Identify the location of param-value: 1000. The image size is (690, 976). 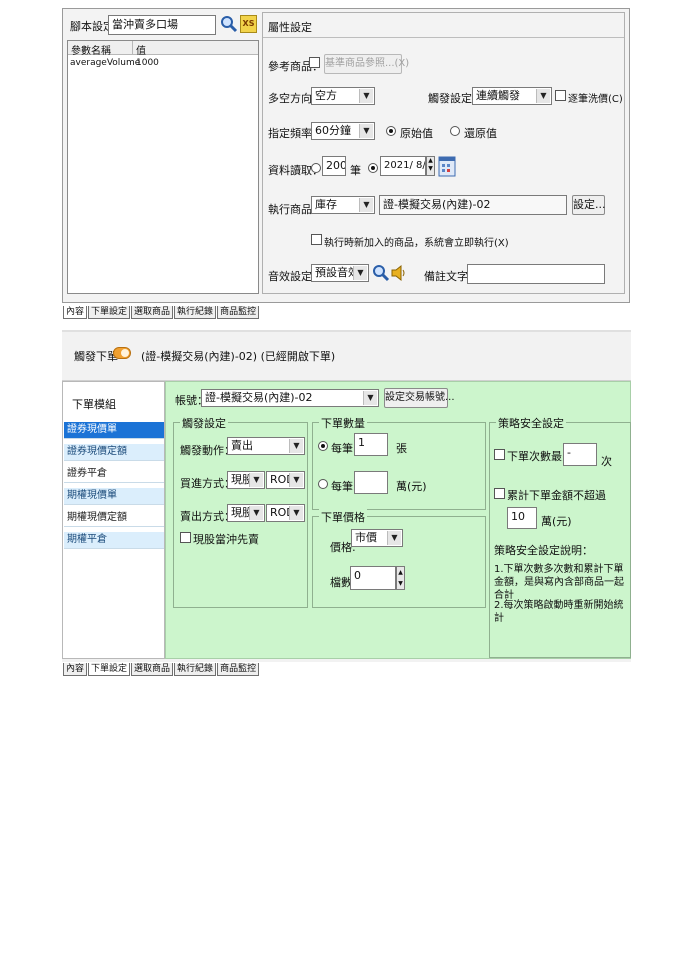
(147, 63).